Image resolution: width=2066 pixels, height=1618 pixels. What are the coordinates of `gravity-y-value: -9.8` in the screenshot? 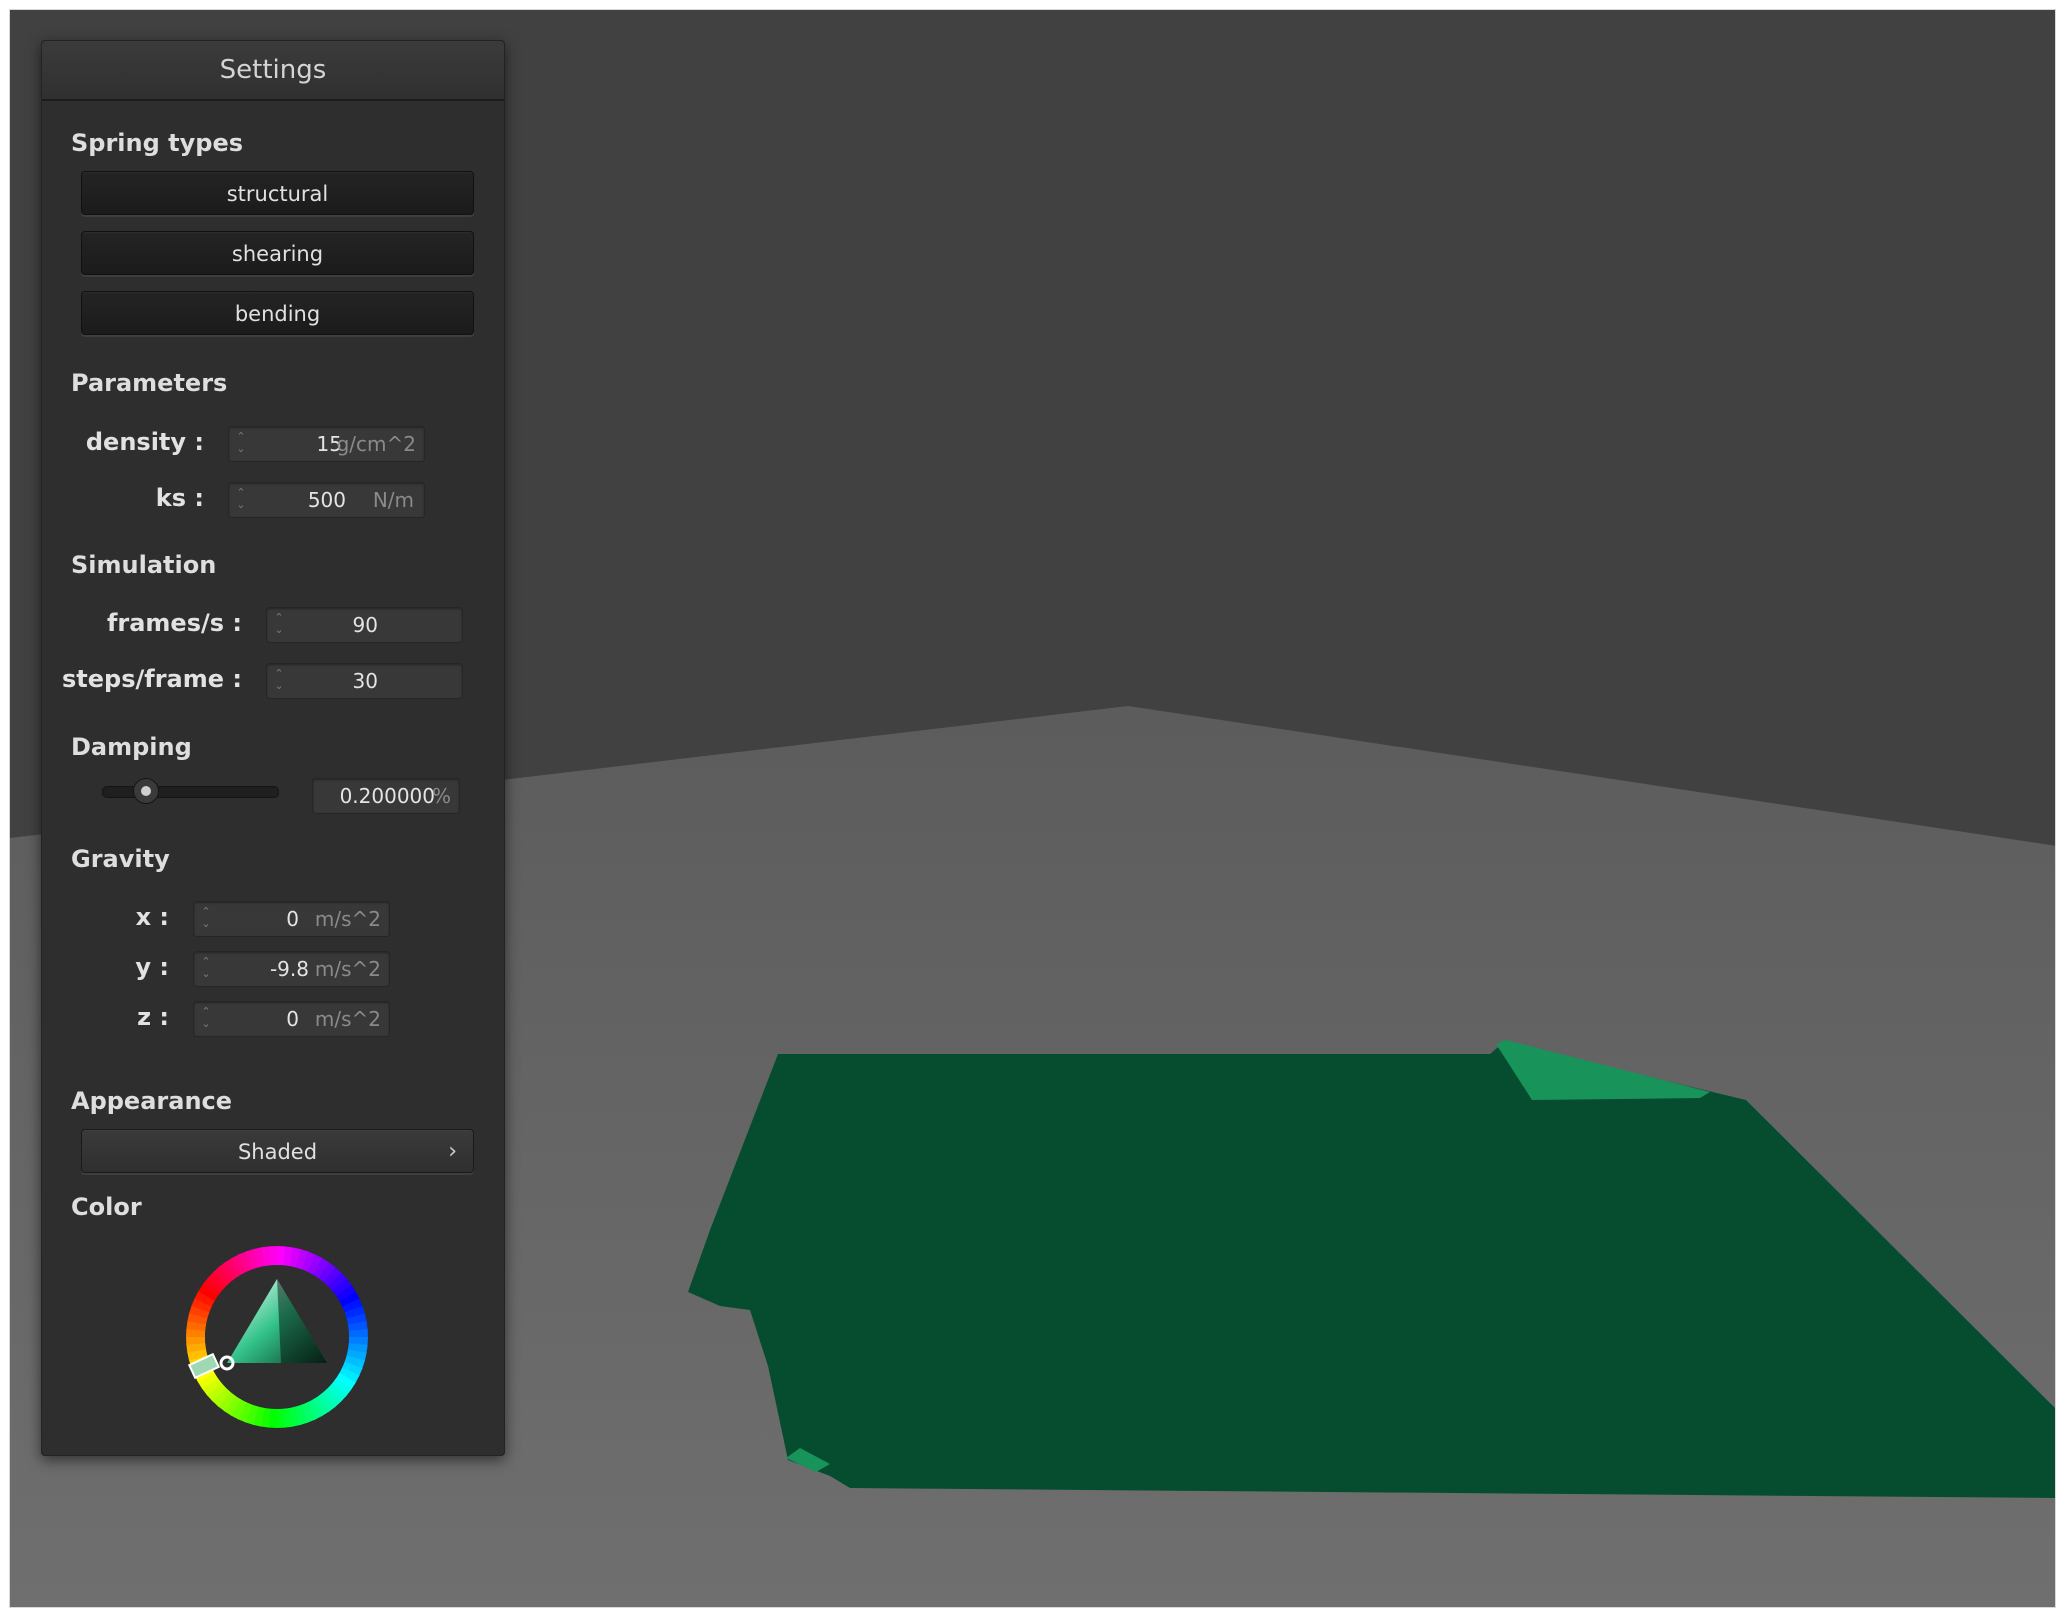 It's located at (289, 969).